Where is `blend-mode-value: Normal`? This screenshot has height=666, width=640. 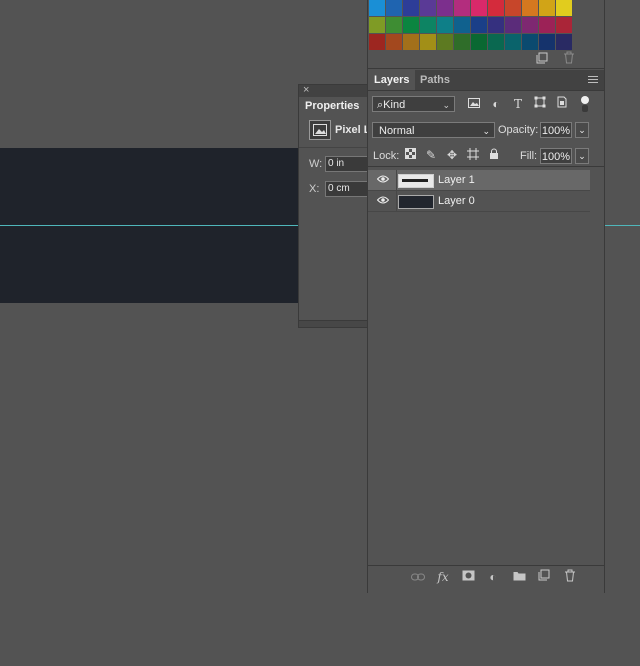
blend-mode-value: Normal is located at coordinates (397, 131).